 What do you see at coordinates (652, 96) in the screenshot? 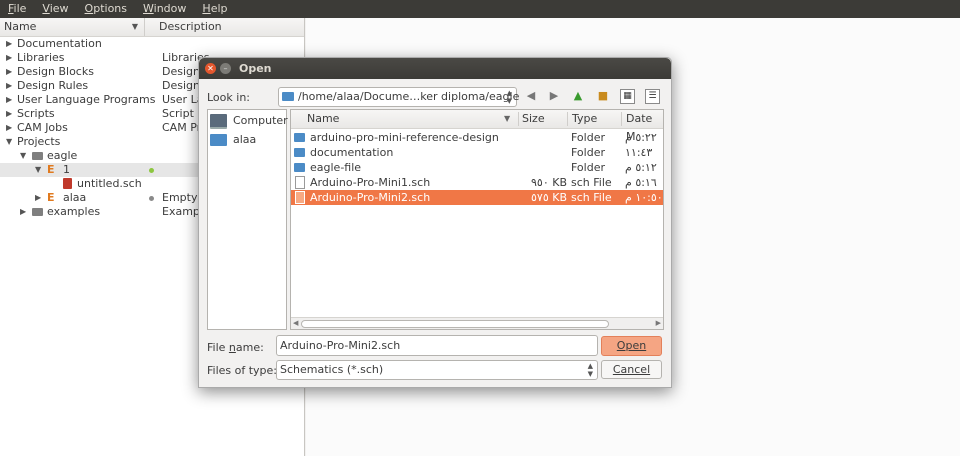
I see `detail-view-icon: ☰` at bounding box center [652, 96].